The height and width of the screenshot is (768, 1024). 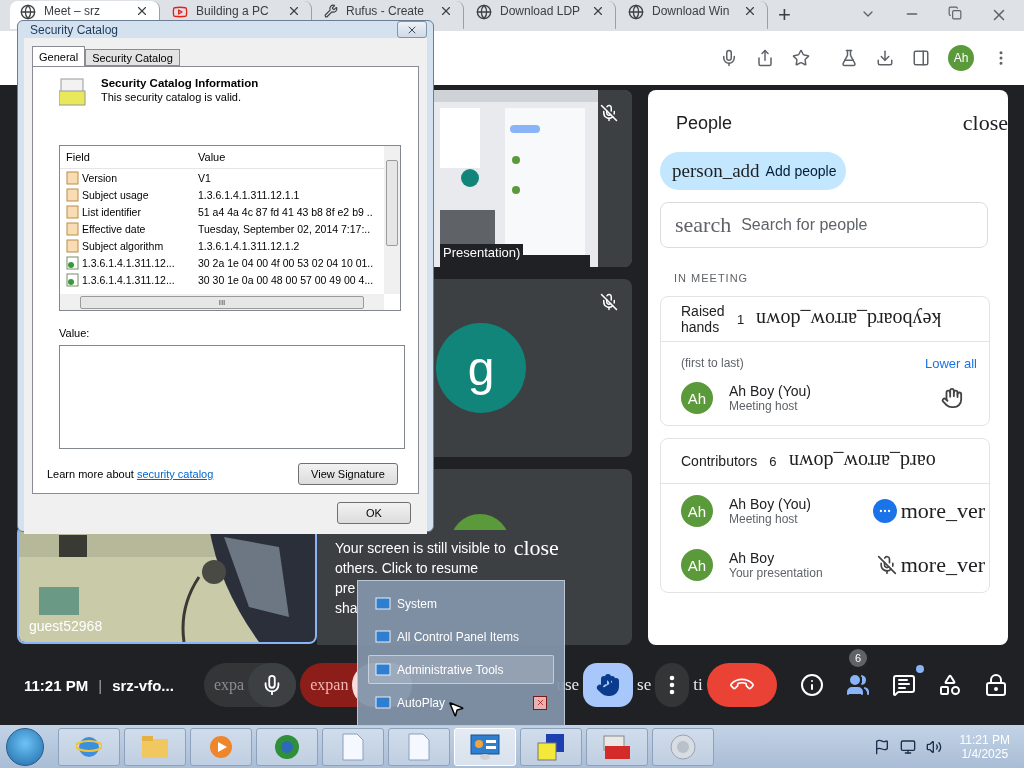 I want to click on restore-icon, so click(x=955, y=13).